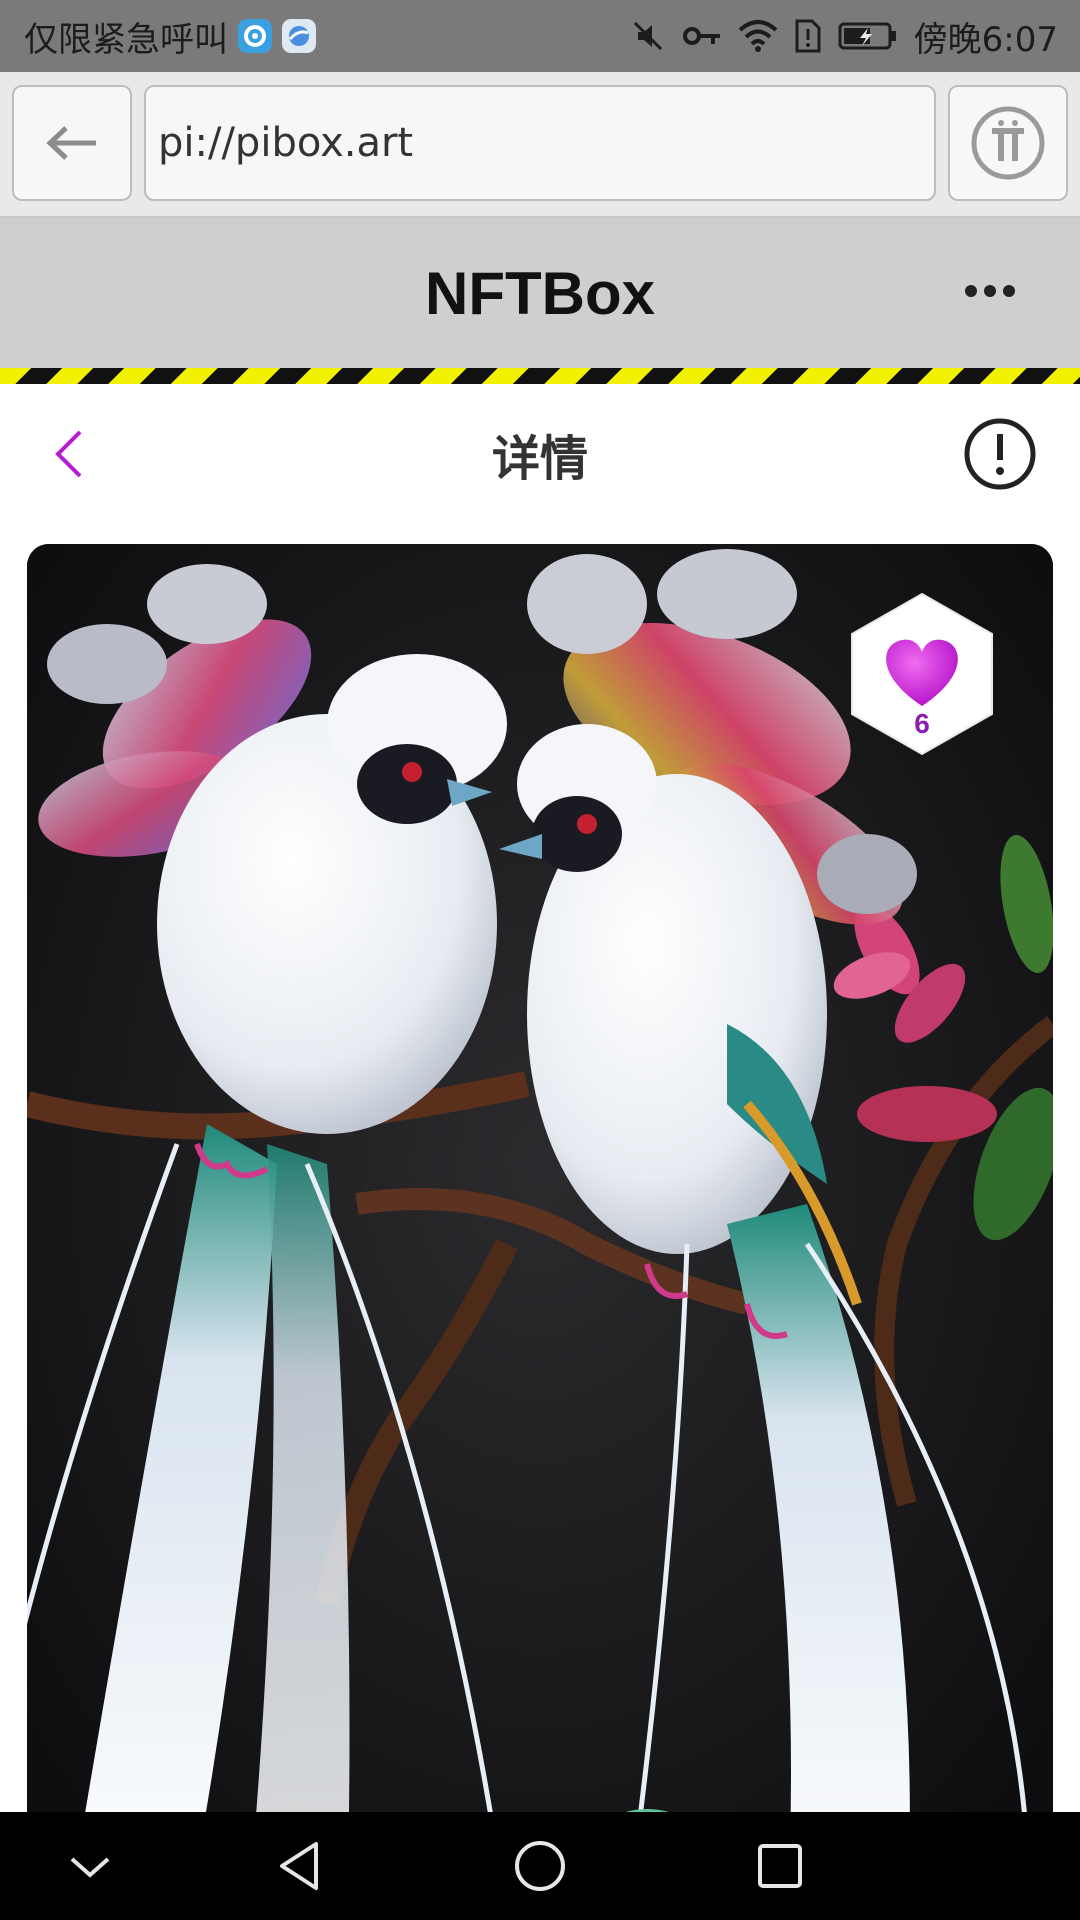 Image resolution: width=1080 pixels, height=1920 pixels. I want to click on app-title: NFTBox, so click(540, 293).